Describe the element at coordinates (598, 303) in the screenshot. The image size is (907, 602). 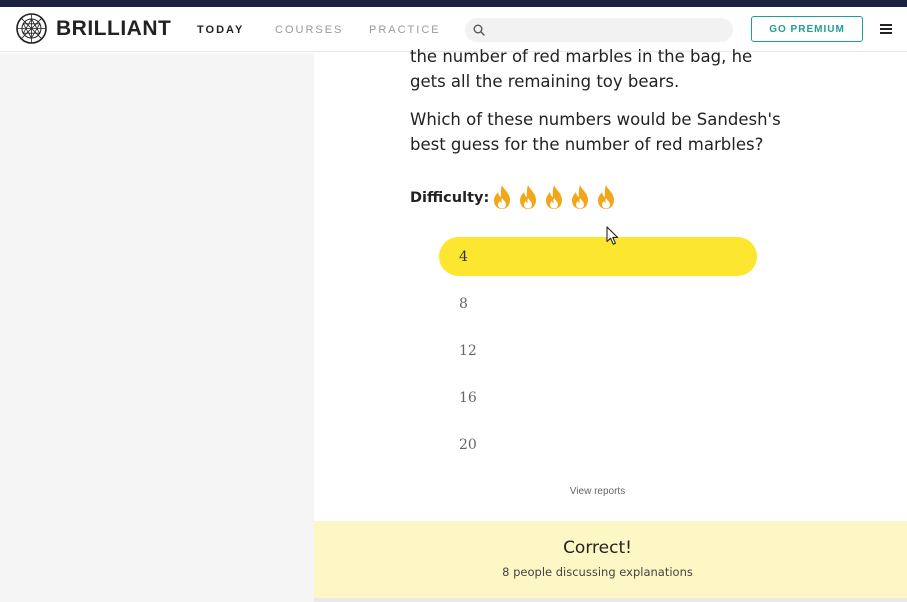
I see `answer-option: 8` at that location.